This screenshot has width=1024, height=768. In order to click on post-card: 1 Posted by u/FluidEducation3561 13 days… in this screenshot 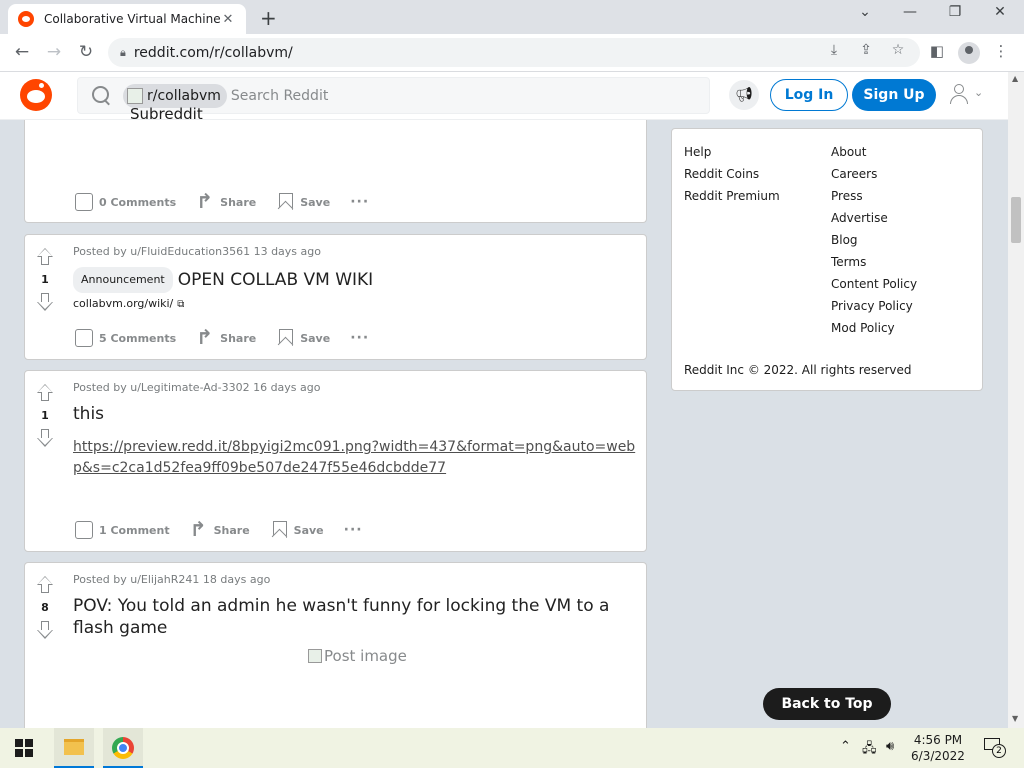, I will do `click(335, 297)`.